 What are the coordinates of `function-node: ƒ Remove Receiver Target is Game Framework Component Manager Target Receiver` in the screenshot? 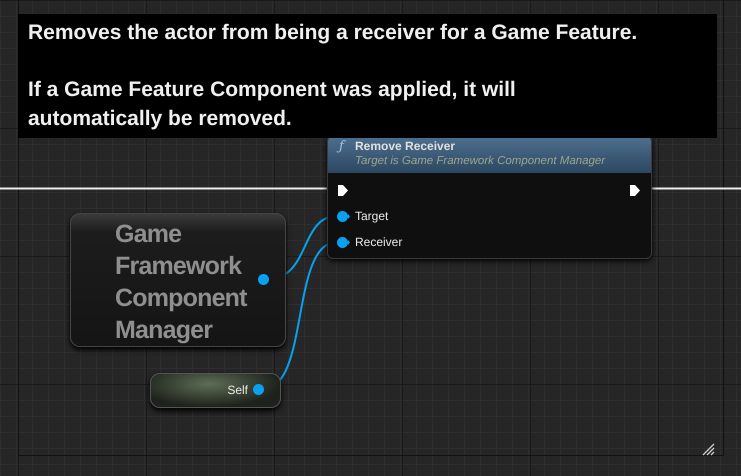 It's located at (489, 197).